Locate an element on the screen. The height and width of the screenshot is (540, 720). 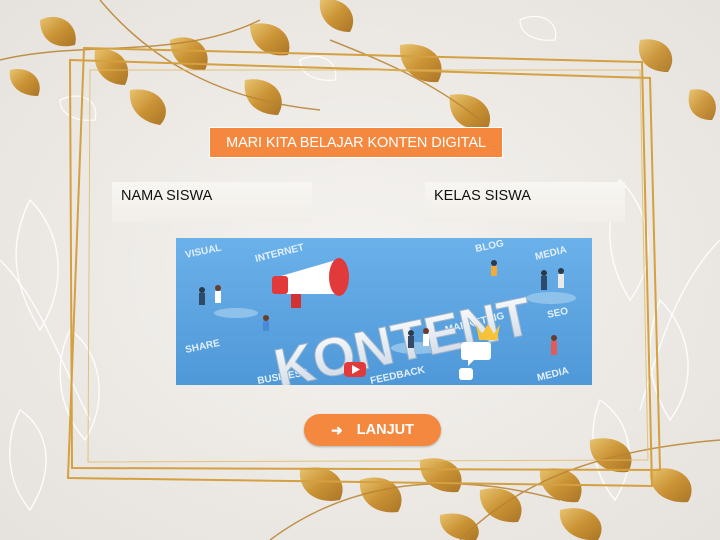
nama-siswa-label: NAMA SISWA is located at coordinates (167, 196).